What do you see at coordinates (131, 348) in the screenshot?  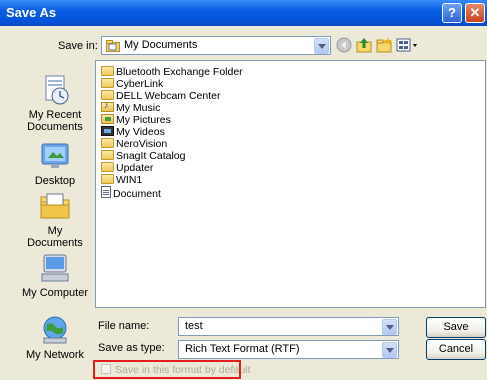 I see `save-as-type-label: Save as type:` at bounding box center [131, 348].